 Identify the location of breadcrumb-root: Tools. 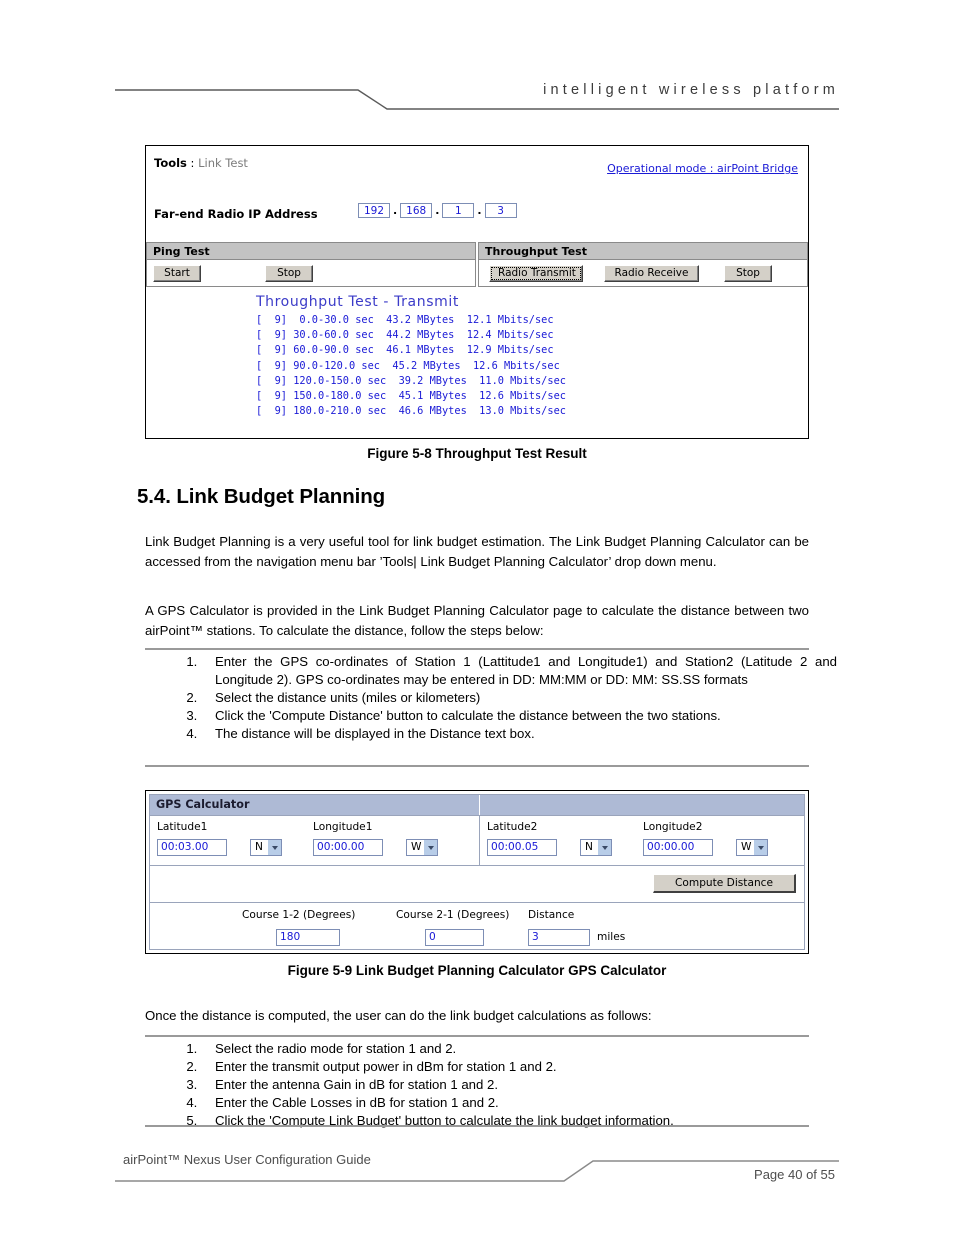
(170, 163).